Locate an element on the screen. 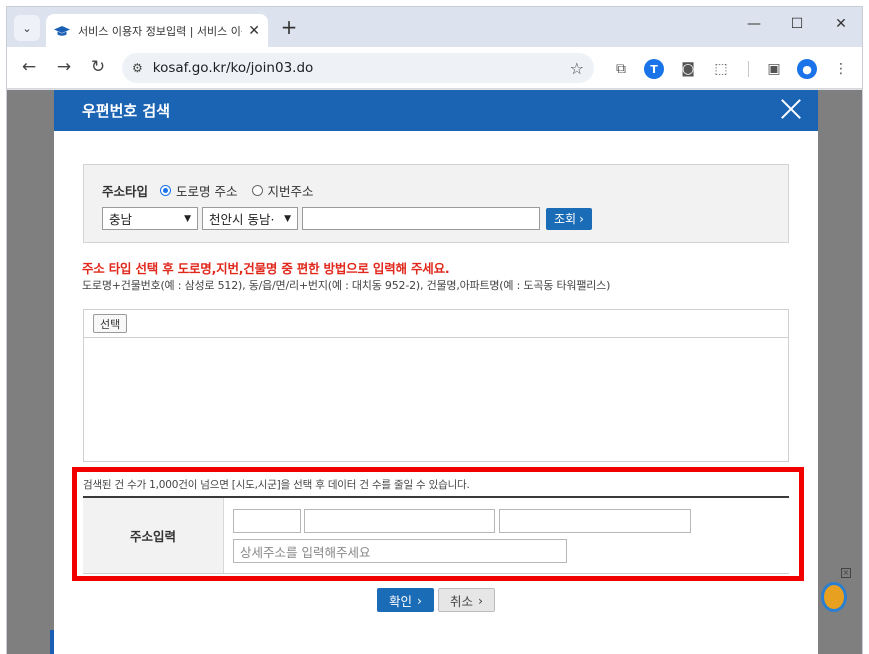  tab-title: 서비스 이용자 정보입력 | 서비스 이용 is located at coordinates (160, 31).